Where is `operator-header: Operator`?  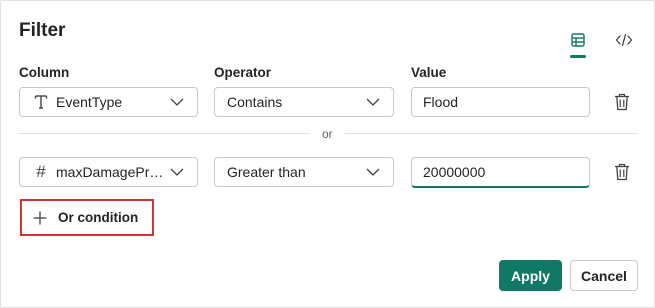
operator-header: Operator is located at coordinates (243, 72).